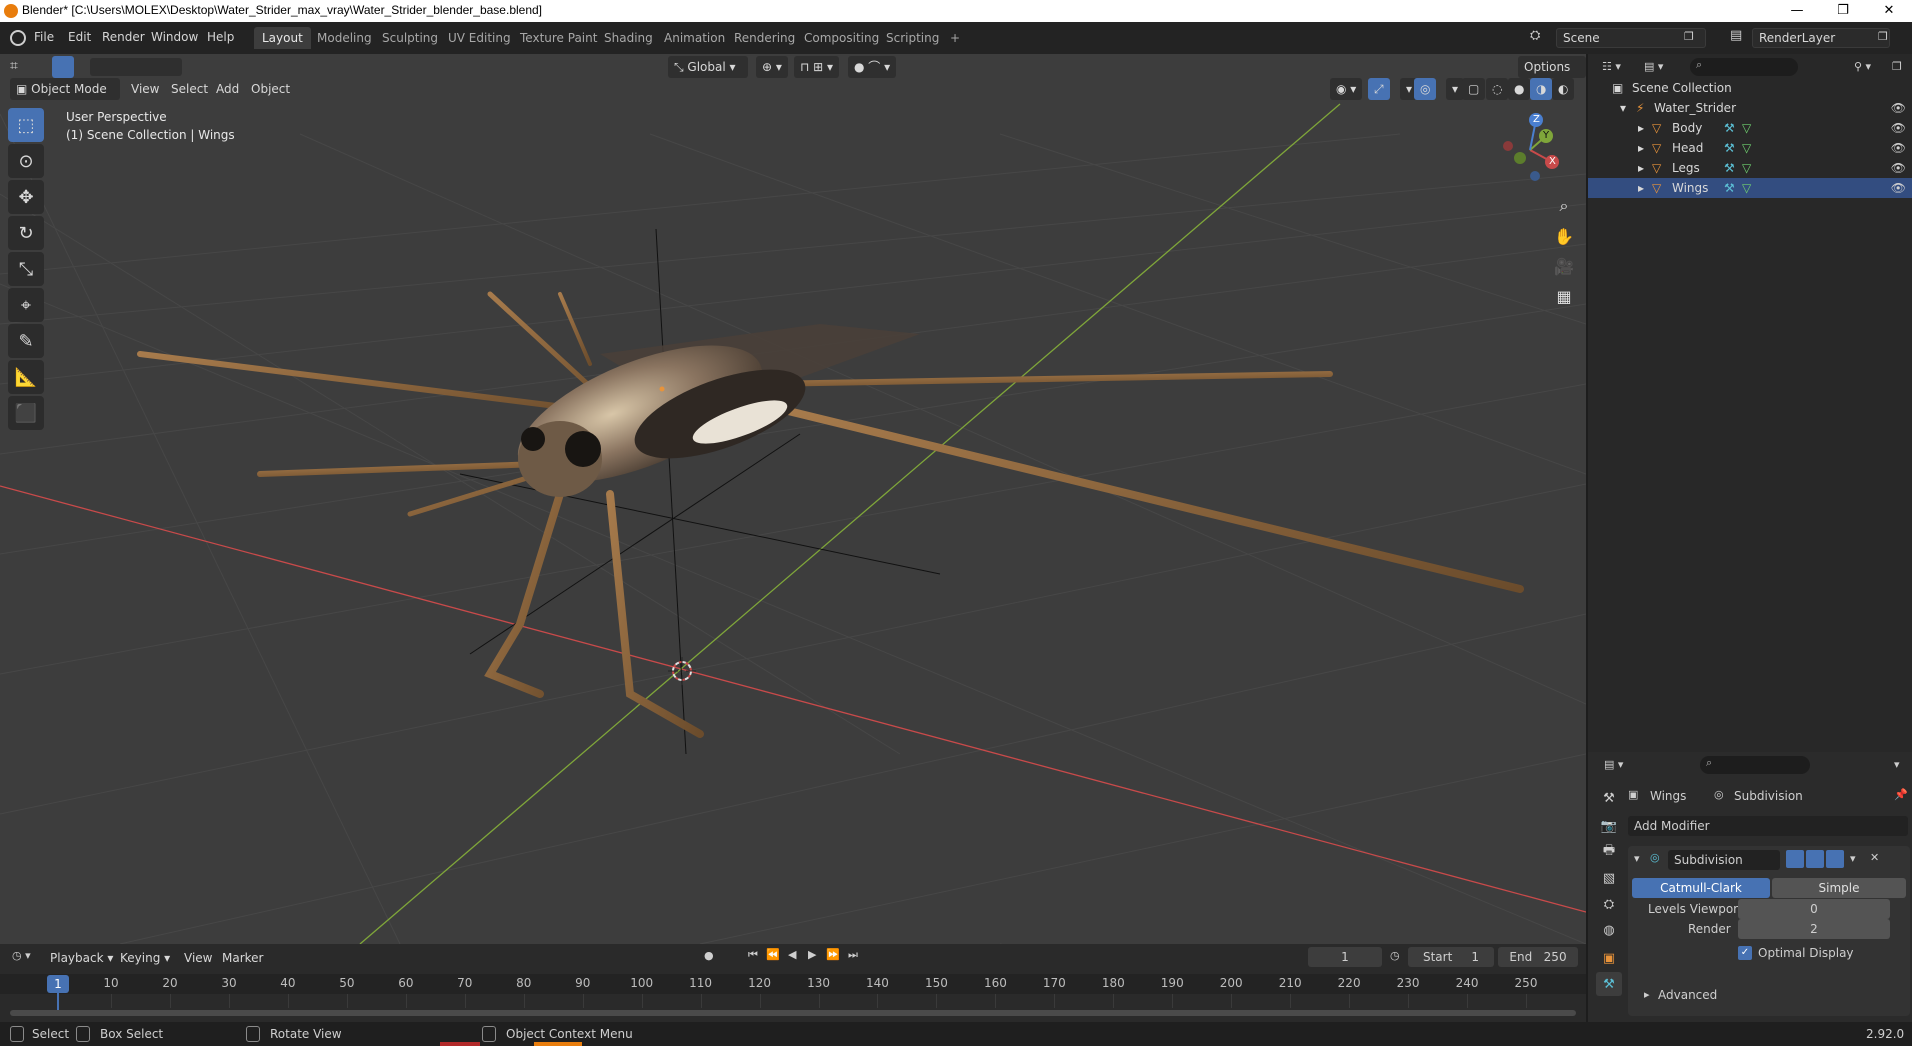 This screenshot has width=1912, height=1046. Describe the element at coordinates (1853, 858) in the screenshot. I see `modifier-menu-icon: ▾` at that location.